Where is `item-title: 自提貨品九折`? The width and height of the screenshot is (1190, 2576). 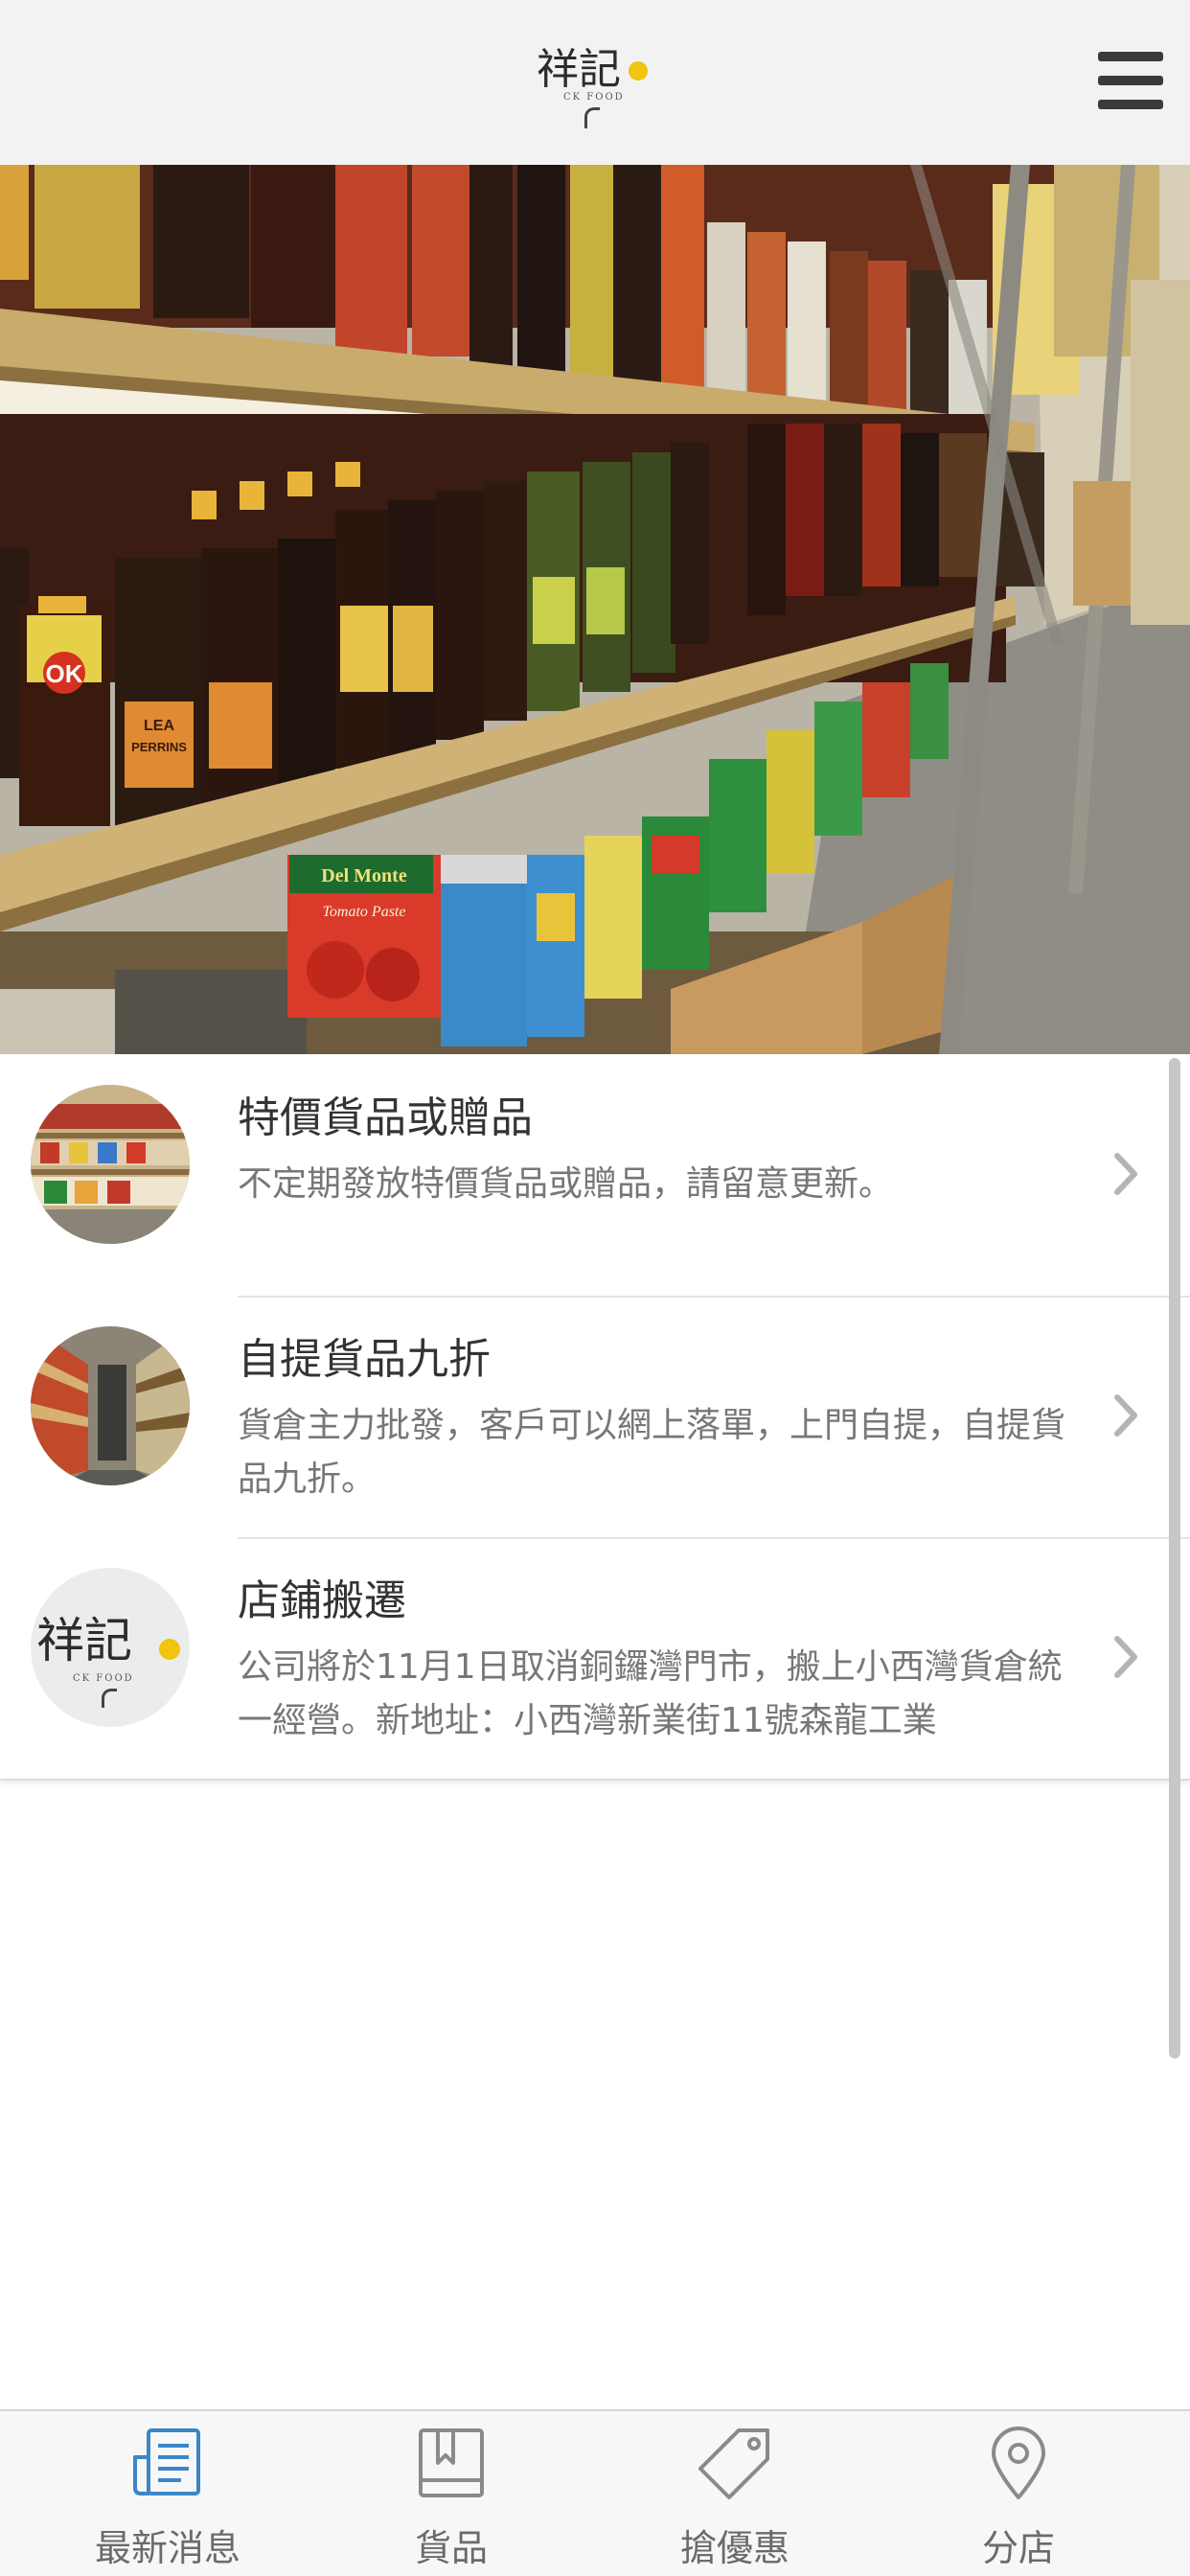 item-title: 自提貨品九折 is located at coordinates (365, 1359).